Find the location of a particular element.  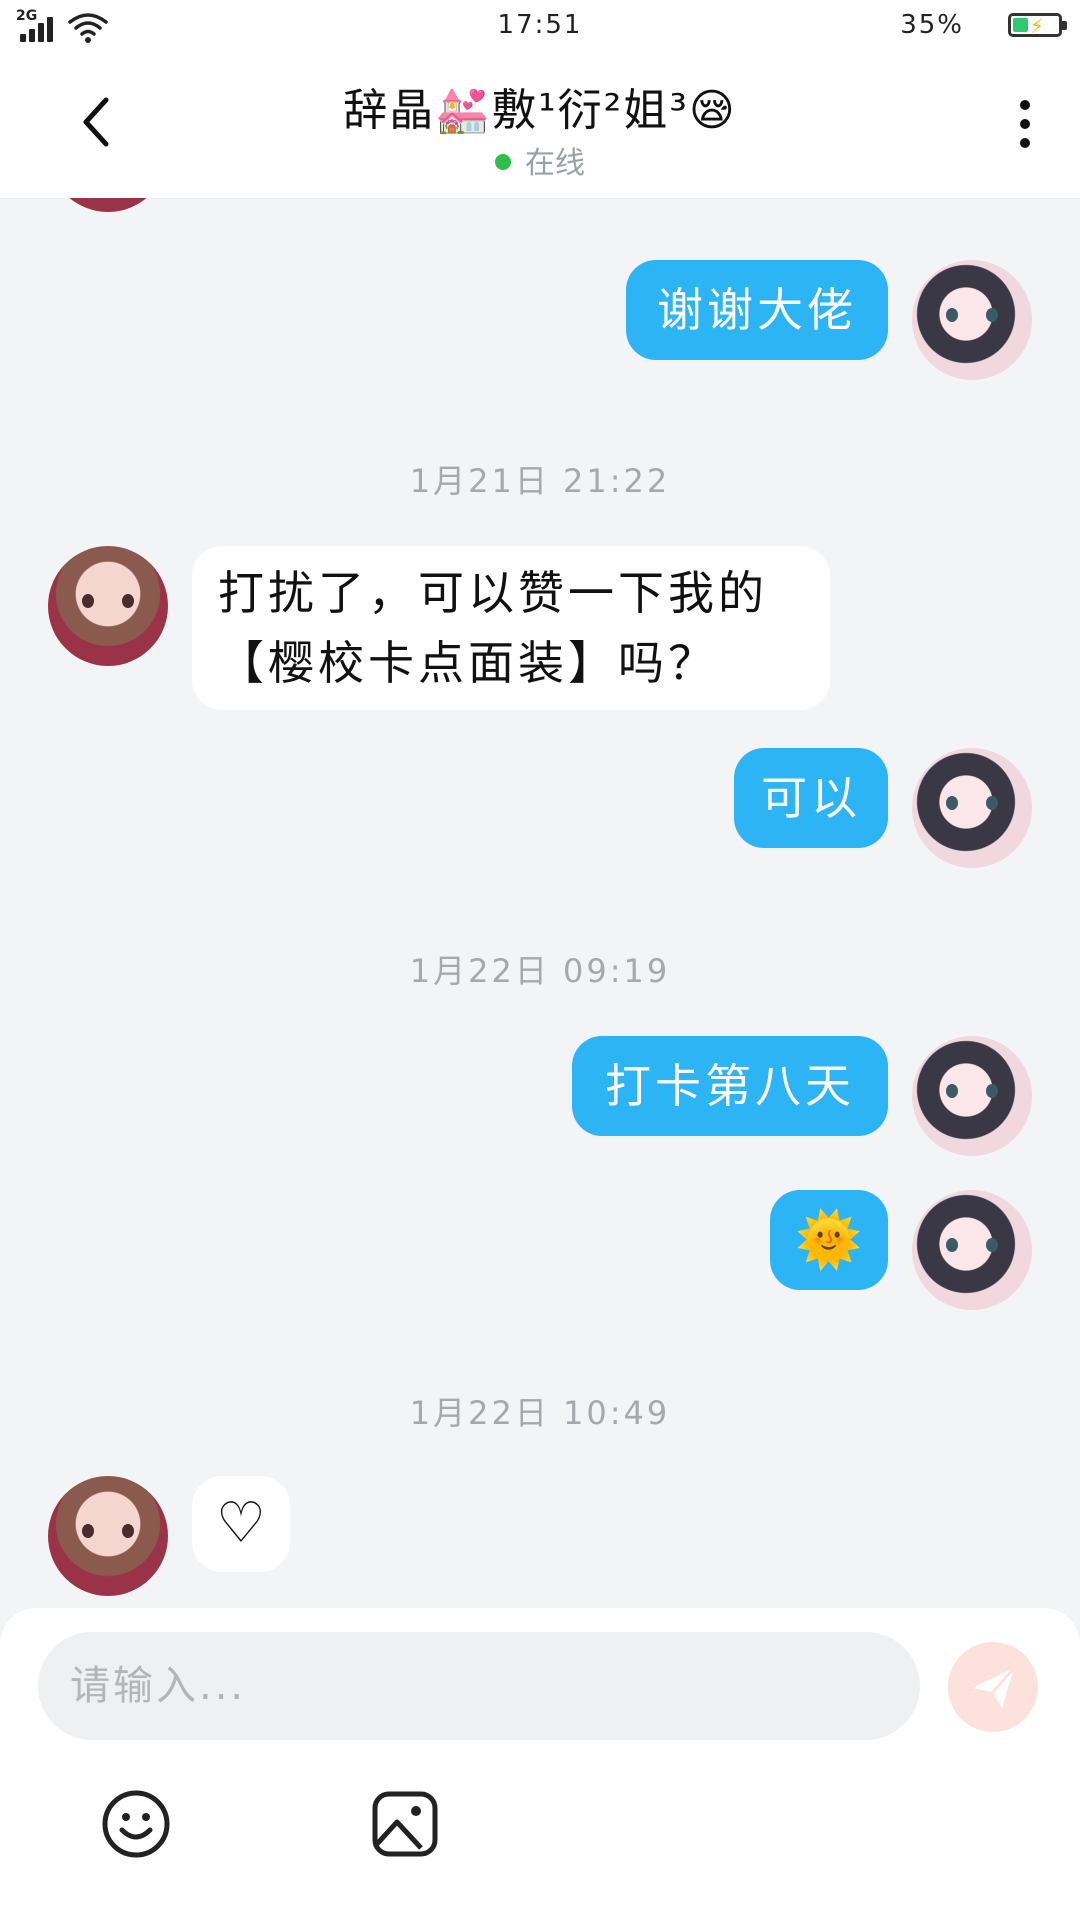

send-button is located at coordinates (993, 1687).